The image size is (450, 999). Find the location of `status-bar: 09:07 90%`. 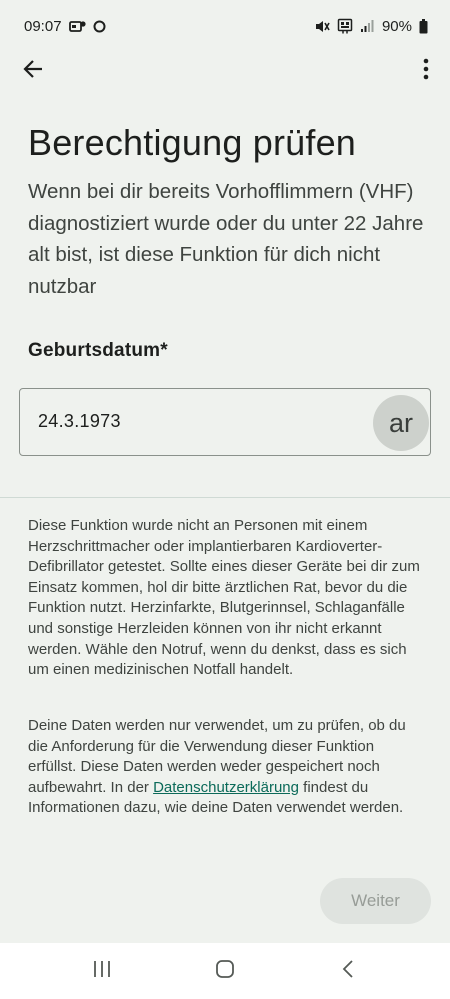

status-bar: 09:07 90% is located at coordinates (225, 26).